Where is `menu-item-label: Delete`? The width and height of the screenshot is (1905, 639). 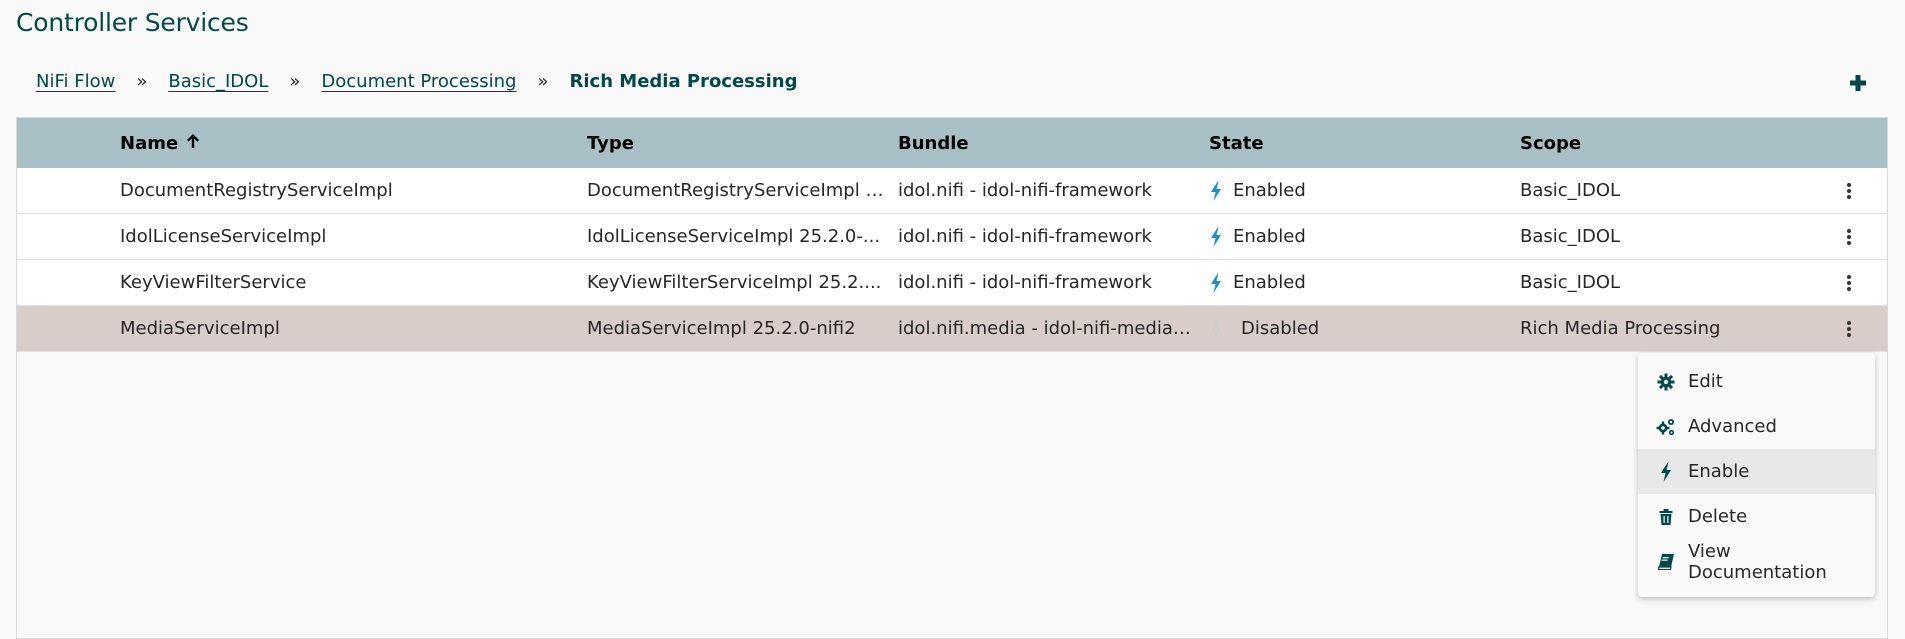
menu-item-label: Delete is located at coordinates (1718, 516).